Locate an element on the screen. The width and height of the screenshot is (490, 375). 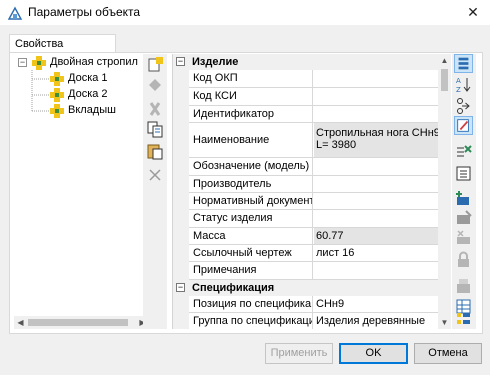
property-value: Изделия деревянные is located at coordinates (376, 321).